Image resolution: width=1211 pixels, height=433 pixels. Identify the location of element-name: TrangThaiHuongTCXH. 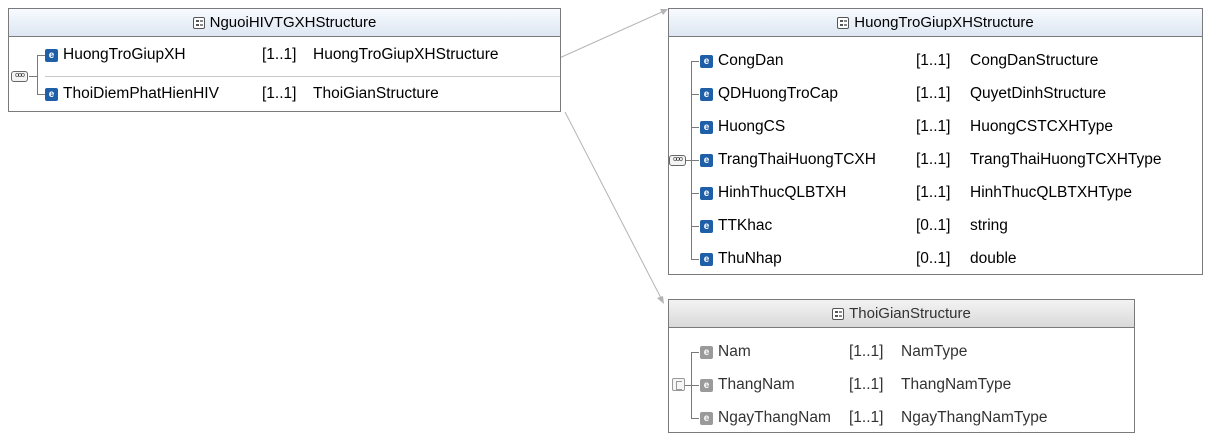
(797, 159).